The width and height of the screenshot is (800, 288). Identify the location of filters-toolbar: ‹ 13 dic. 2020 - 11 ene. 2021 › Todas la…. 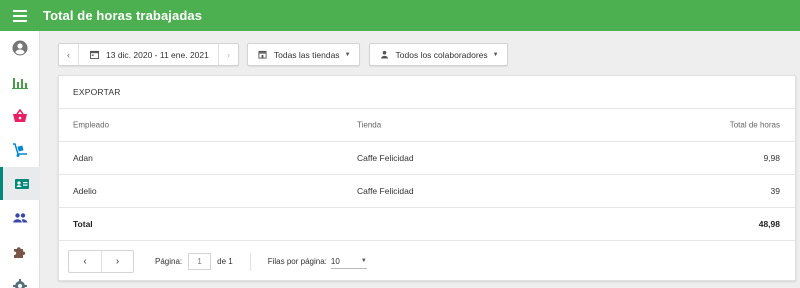
(283, 54).